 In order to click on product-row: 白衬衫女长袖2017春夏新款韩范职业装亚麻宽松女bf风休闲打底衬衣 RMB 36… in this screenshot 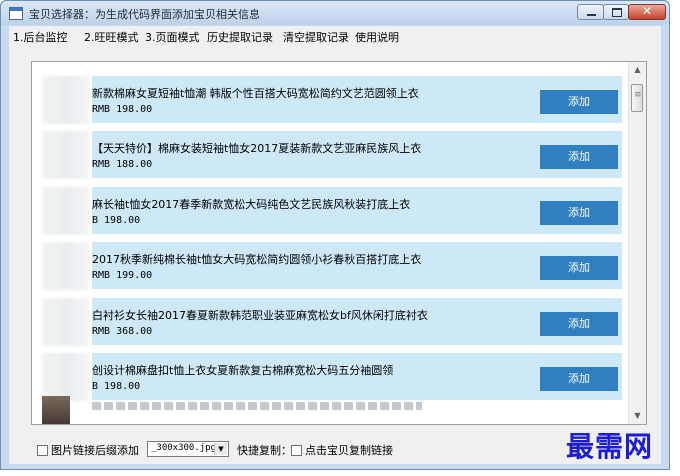, I will do `click(357, 321)`.